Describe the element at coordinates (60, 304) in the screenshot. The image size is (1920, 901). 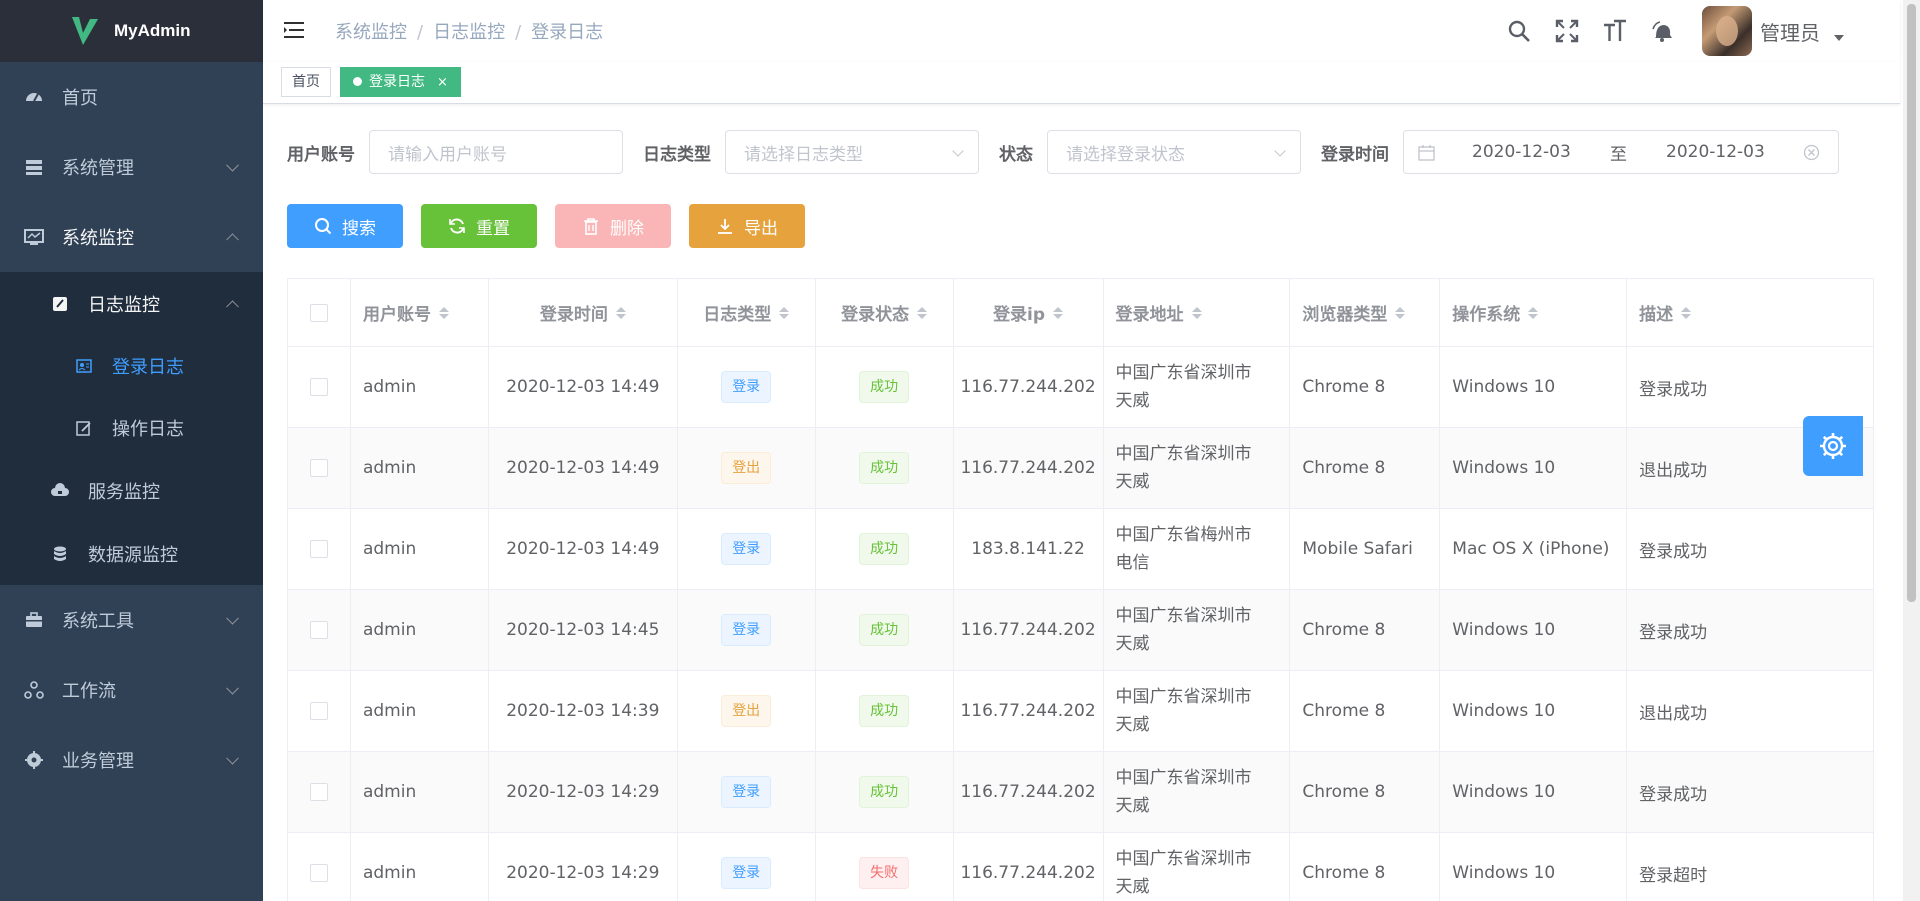
I see `log-icon` at that location.